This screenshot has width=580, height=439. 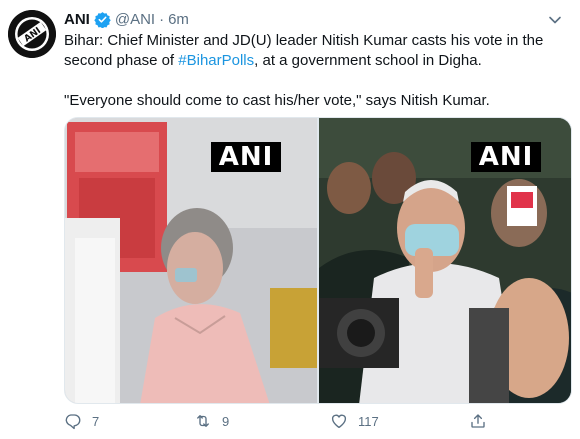 I want to click on like-count: 117, so click(x=368, y=421).